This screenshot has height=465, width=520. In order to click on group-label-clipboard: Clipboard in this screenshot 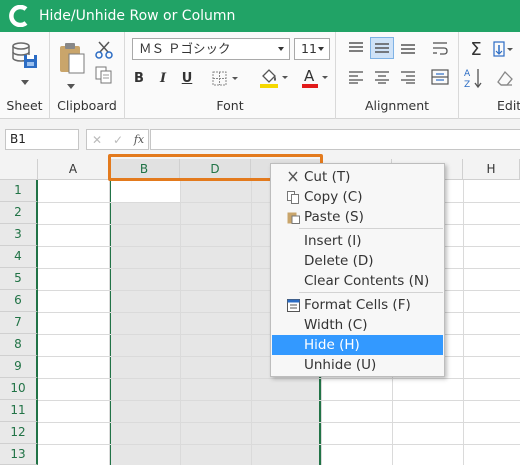, I will do `click(87, 105)`.